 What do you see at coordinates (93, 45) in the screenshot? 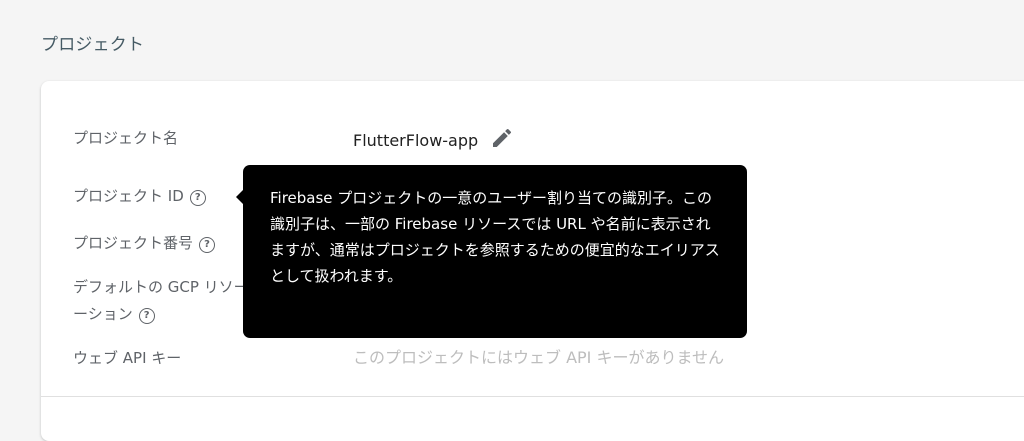
I see `section-title: プロジェクト` at bounding box center [93, 45].